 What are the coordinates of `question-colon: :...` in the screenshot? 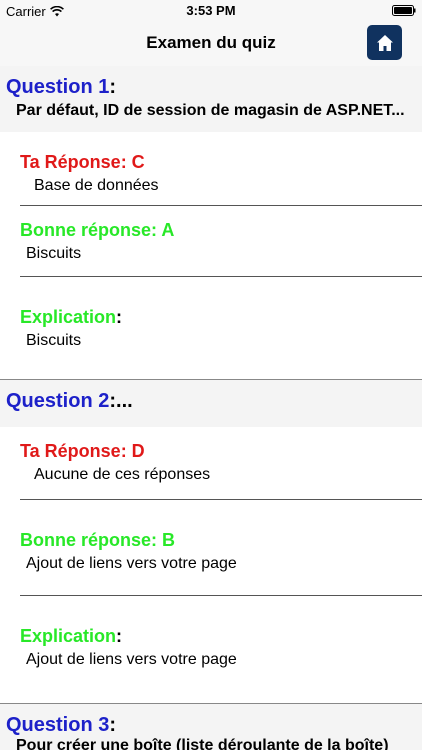 It's located at (121, 401).